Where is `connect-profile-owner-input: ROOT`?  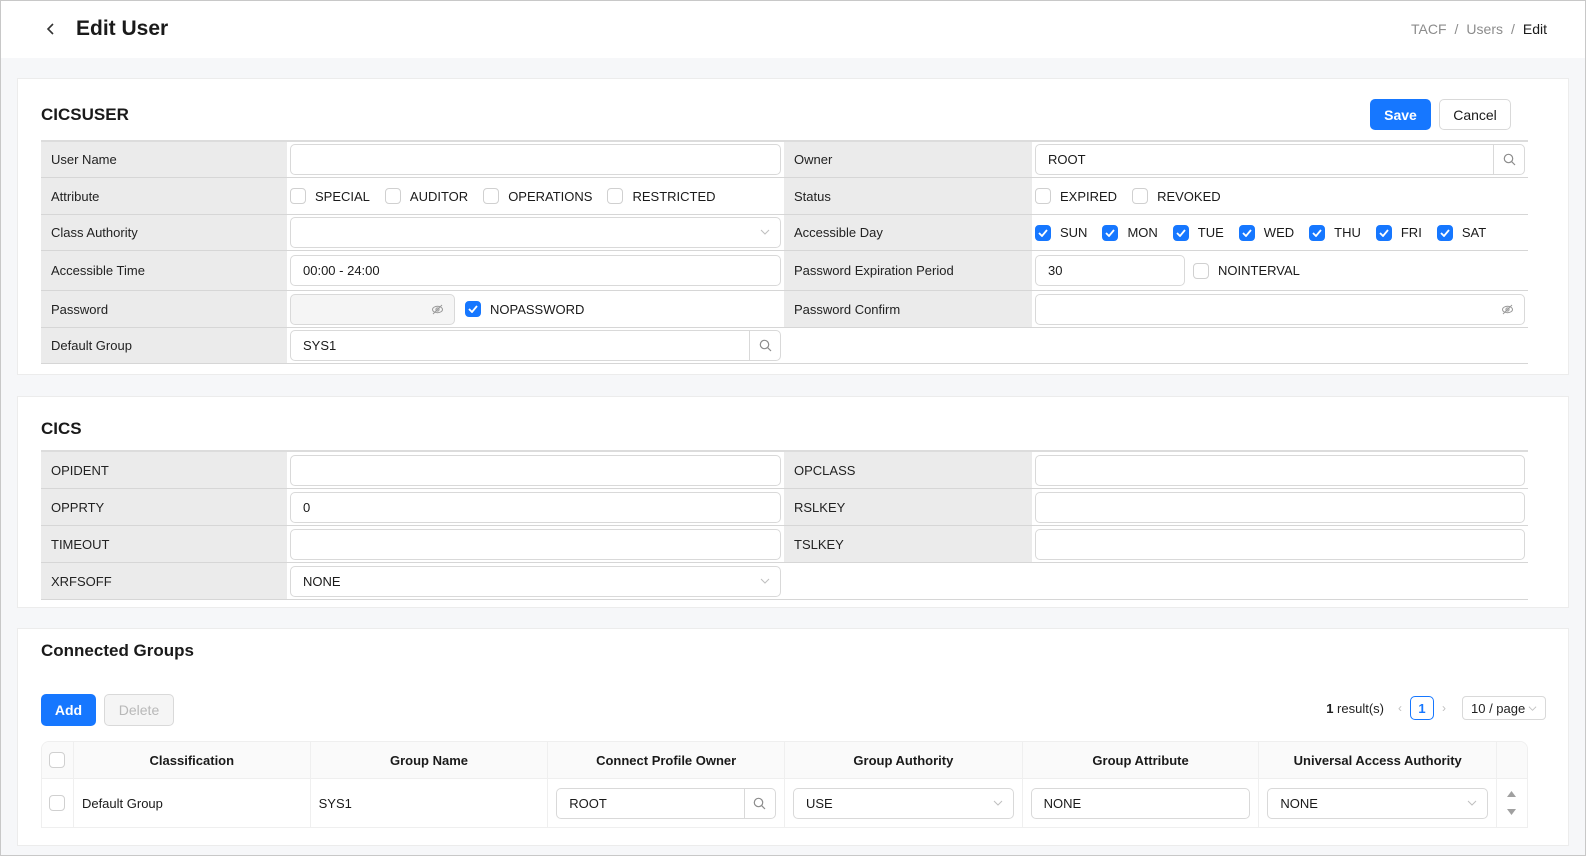 connect-profile-owner-input: ROOT is located at coordinates (666, 803).